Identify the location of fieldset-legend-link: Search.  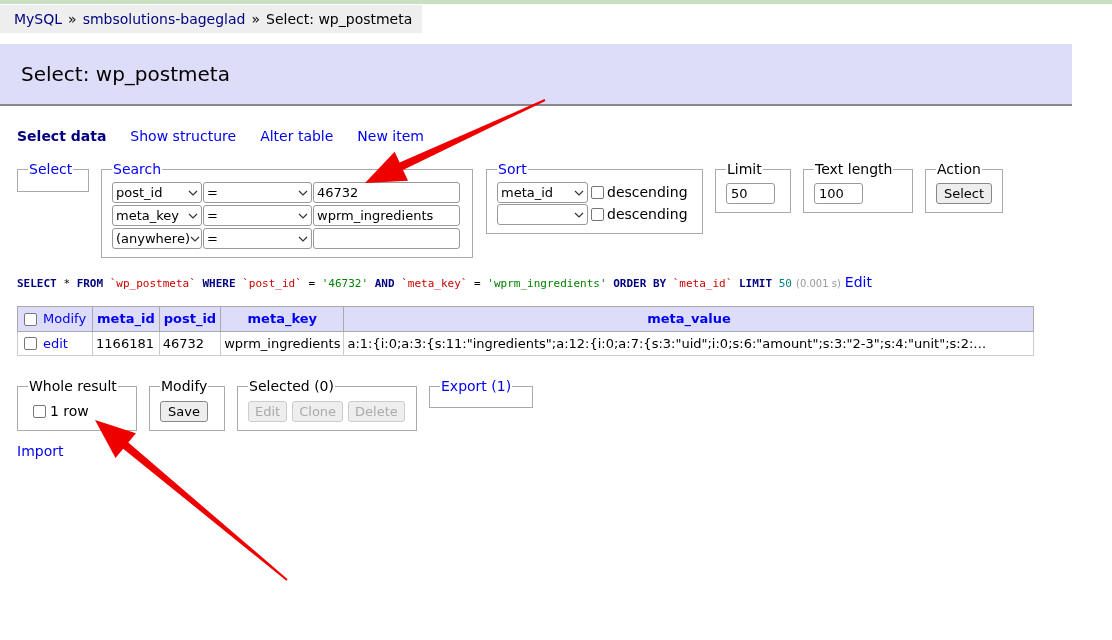
(137, 169).